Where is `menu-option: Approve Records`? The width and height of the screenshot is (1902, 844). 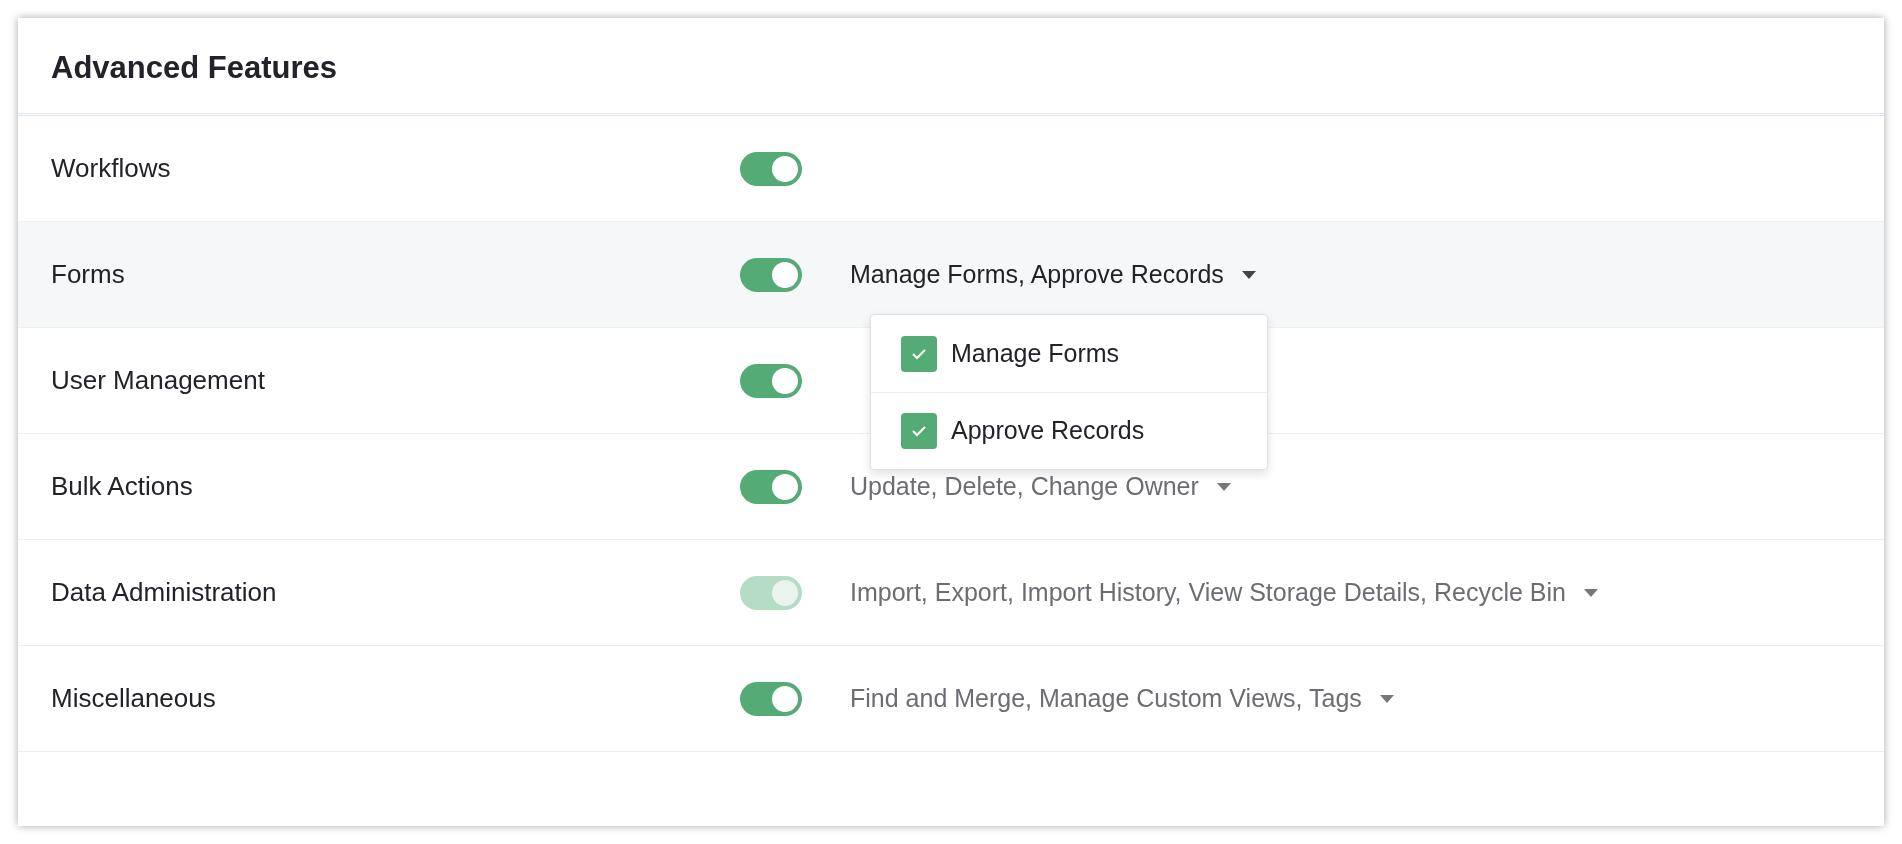
menu-option: Approve Records is located at coordinates (1069, 430).